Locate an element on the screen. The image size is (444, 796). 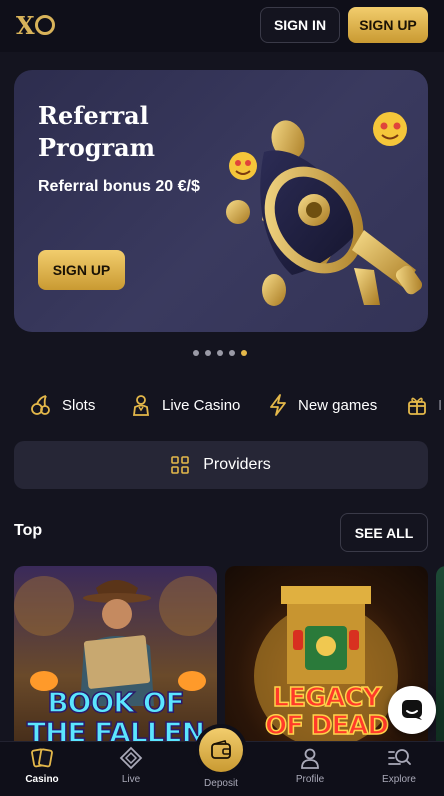
top-header: X SIGN IN SIGN UP is located at coordinates (222, 26).